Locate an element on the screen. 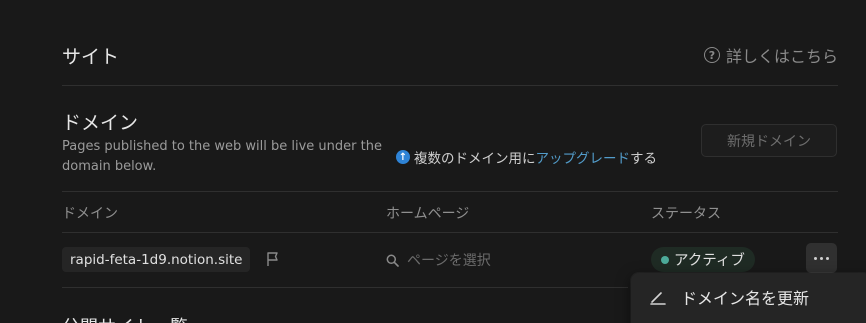  rename-domain-menu-item: ドメイン名を更新 is located at coordinates (729, 297).